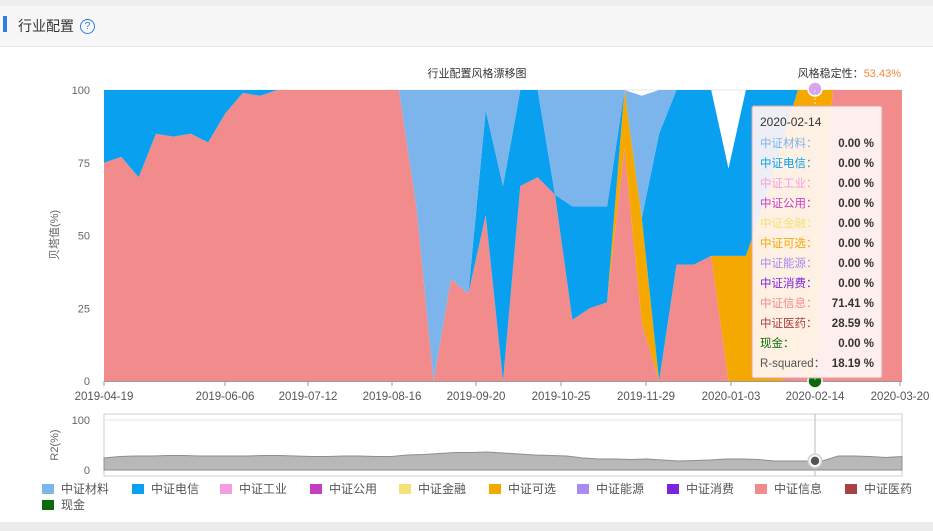 The image size is (933, 531). I want to click on legend-item-label: 中证能源, so click(620, 488).